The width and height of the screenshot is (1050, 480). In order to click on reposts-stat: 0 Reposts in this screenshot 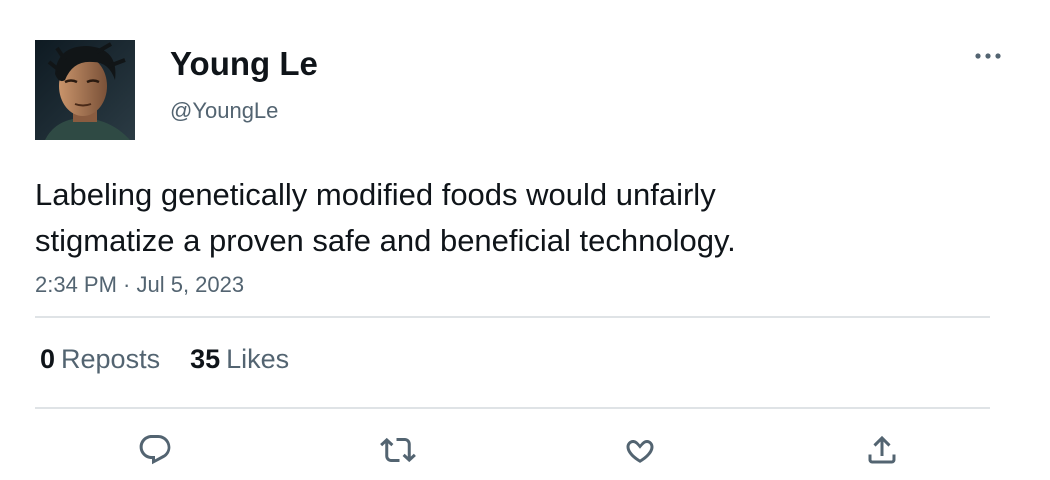, I will do `click(100, 359)`.